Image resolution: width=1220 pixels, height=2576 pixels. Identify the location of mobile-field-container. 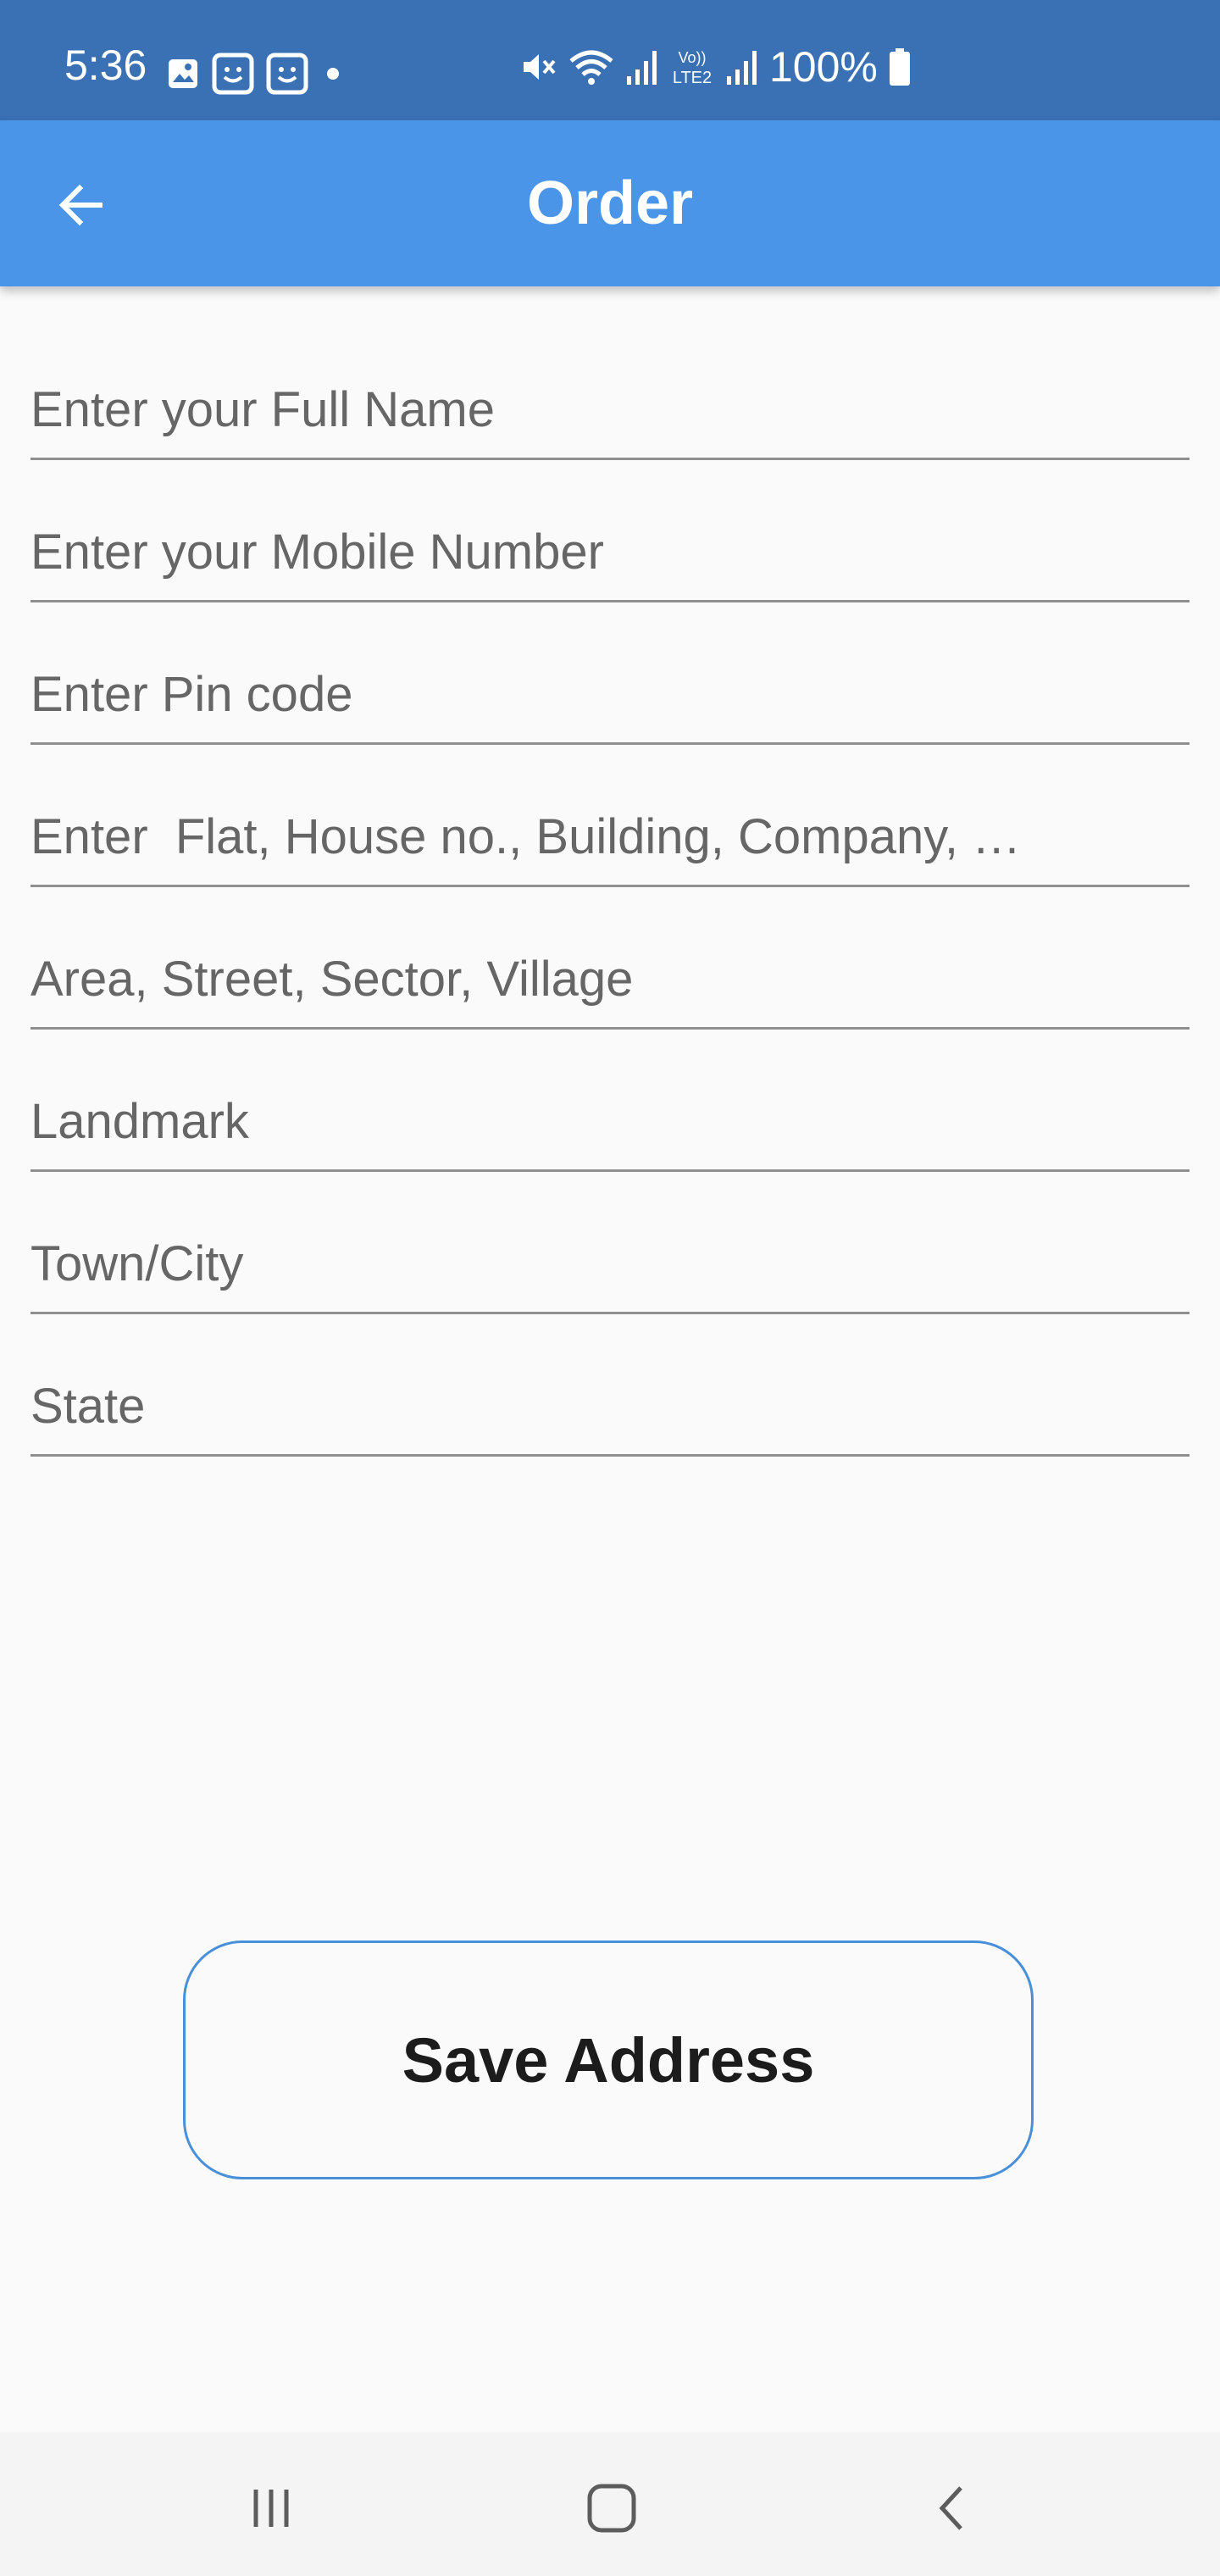
(610, 530).